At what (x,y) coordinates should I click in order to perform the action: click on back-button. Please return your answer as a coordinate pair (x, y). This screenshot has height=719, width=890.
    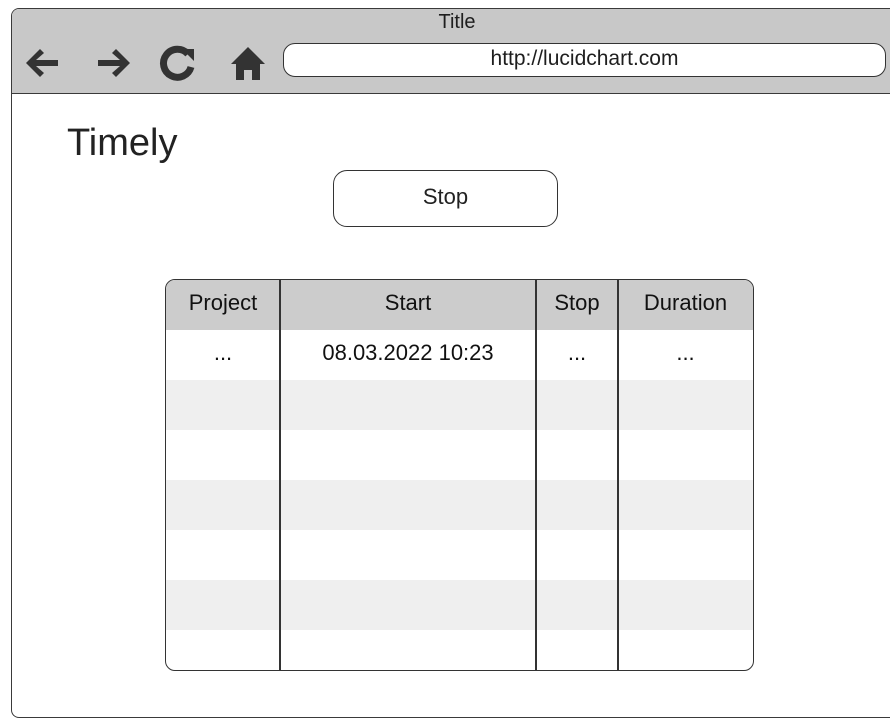
    Looking at the image, I should click on (42, 63).